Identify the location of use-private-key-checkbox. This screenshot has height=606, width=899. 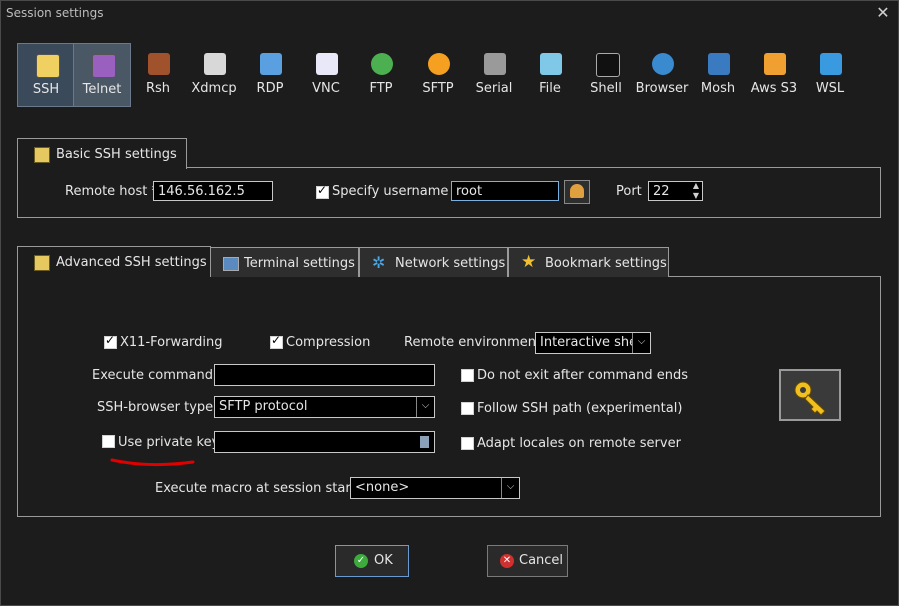
(108, 441).